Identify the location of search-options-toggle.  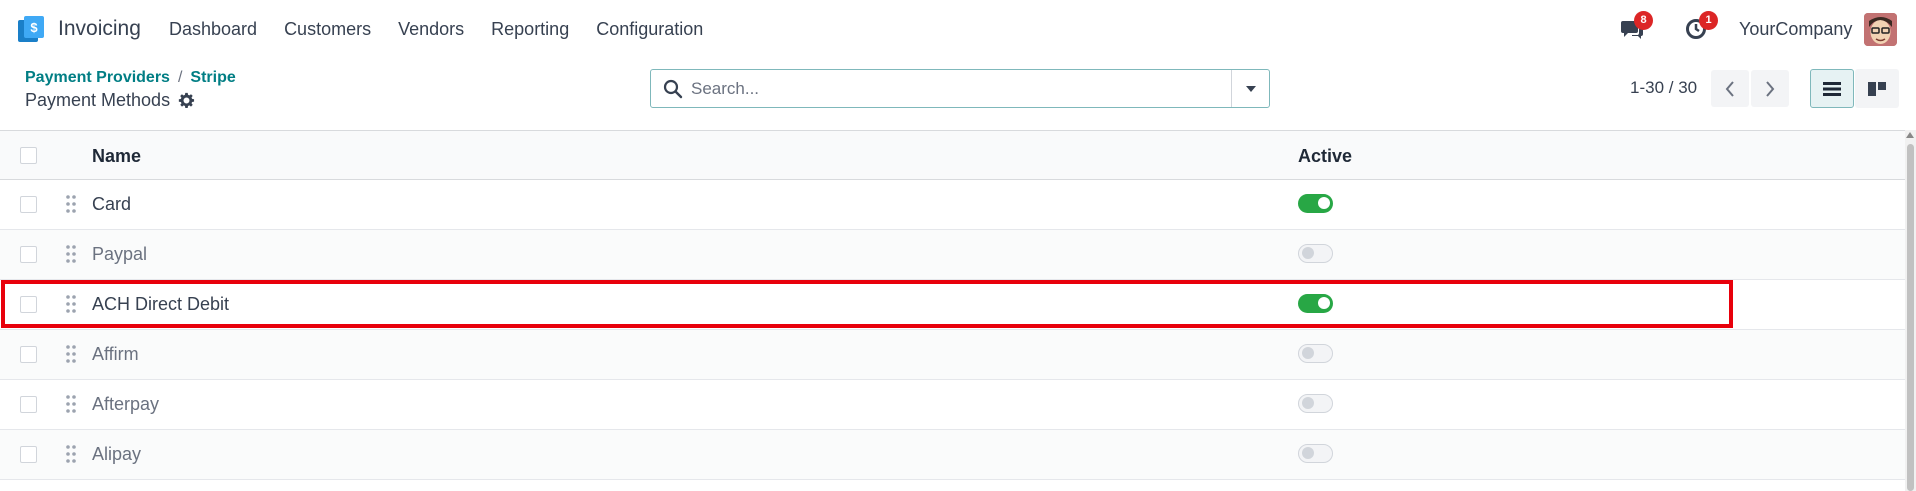
(1250, 88).